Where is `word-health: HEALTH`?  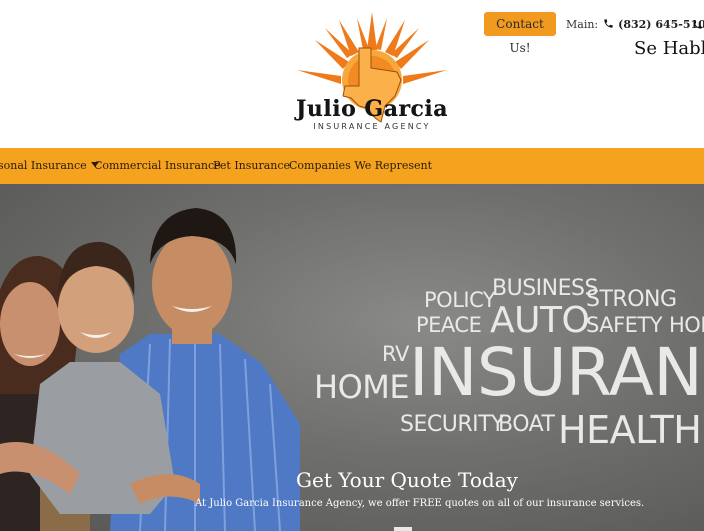
word-health: HEALTH is located at coordinates (630, 430).